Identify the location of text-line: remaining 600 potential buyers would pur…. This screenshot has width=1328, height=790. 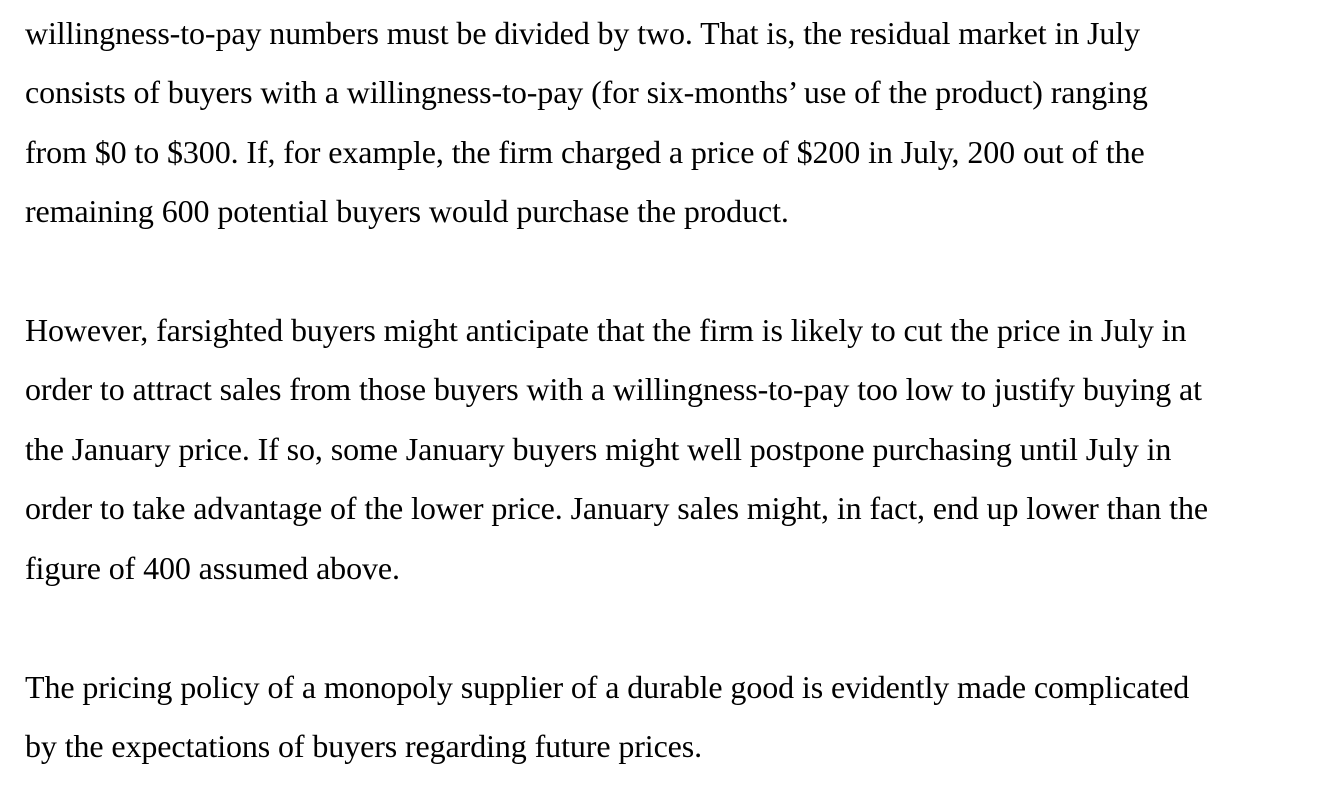
(407, 211).